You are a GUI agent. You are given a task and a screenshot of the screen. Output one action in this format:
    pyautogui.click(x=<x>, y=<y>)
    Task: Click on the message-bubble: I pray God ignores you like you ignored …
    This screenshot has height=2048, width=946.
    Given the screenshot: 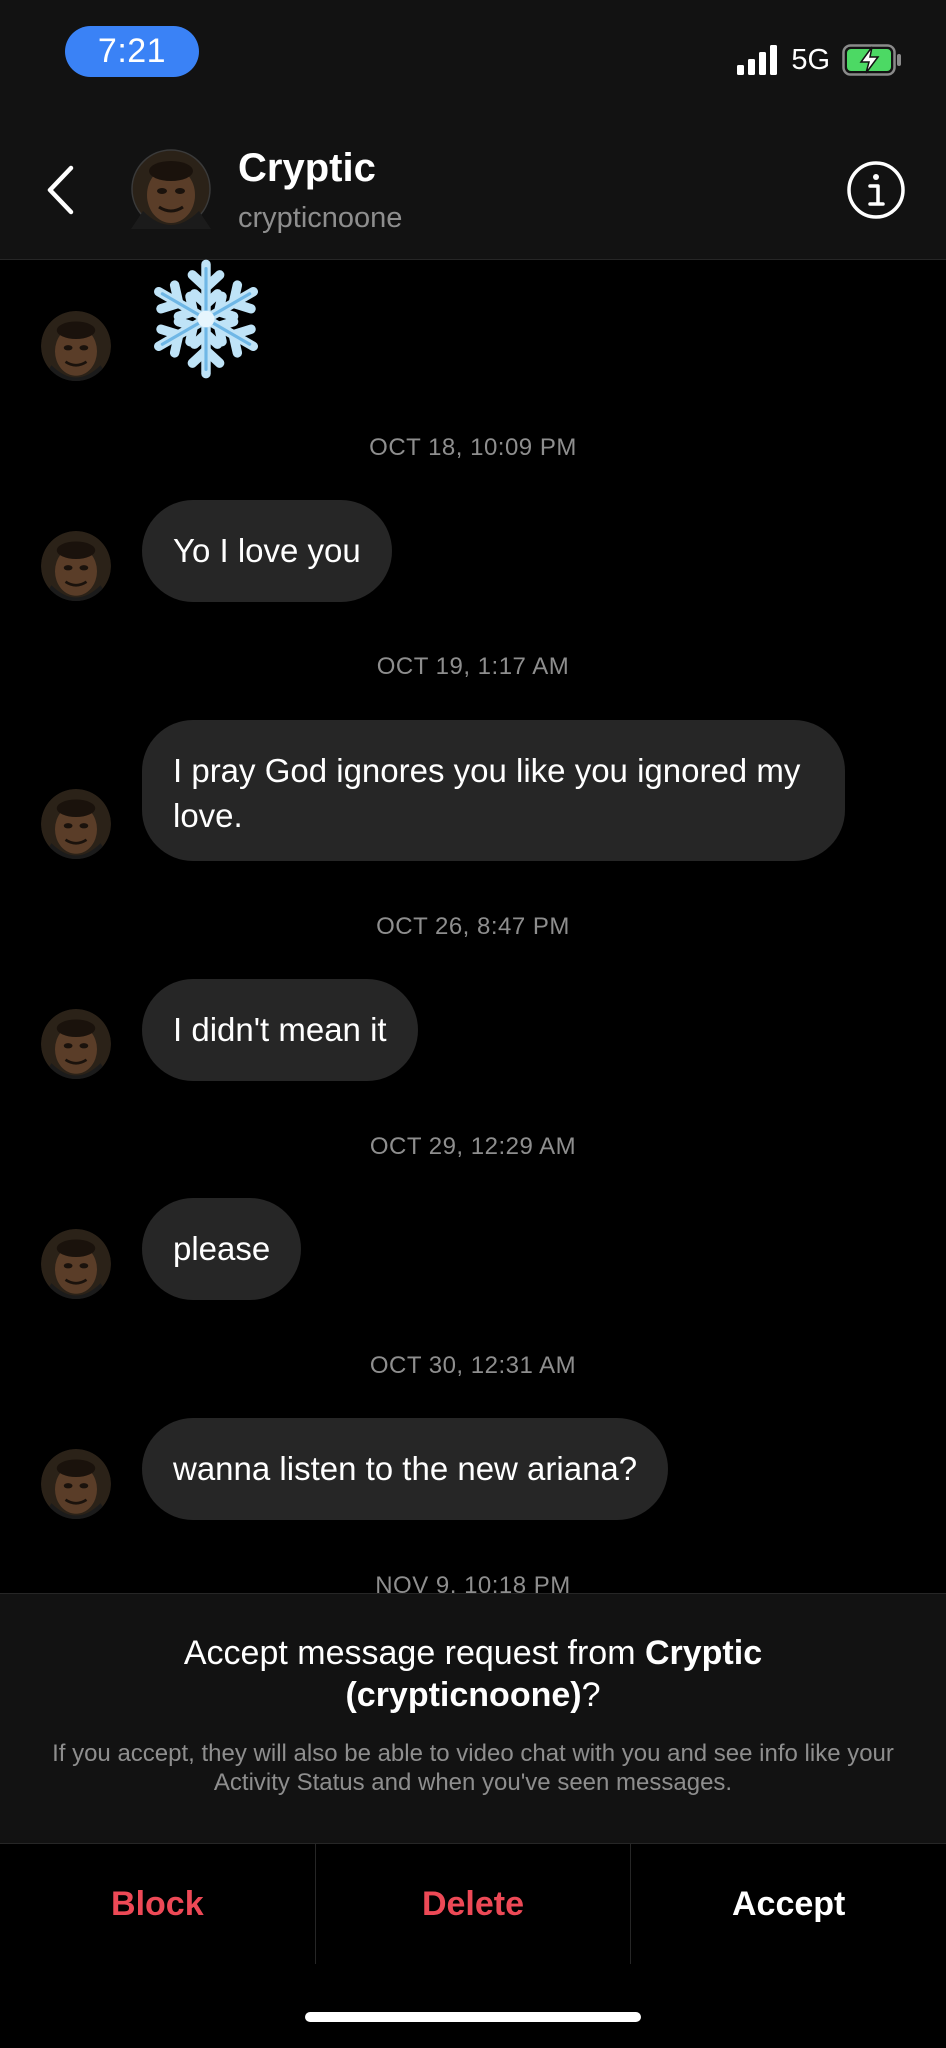 What is the action you would take?
    pyautogui.click(x=493, y=790)
    